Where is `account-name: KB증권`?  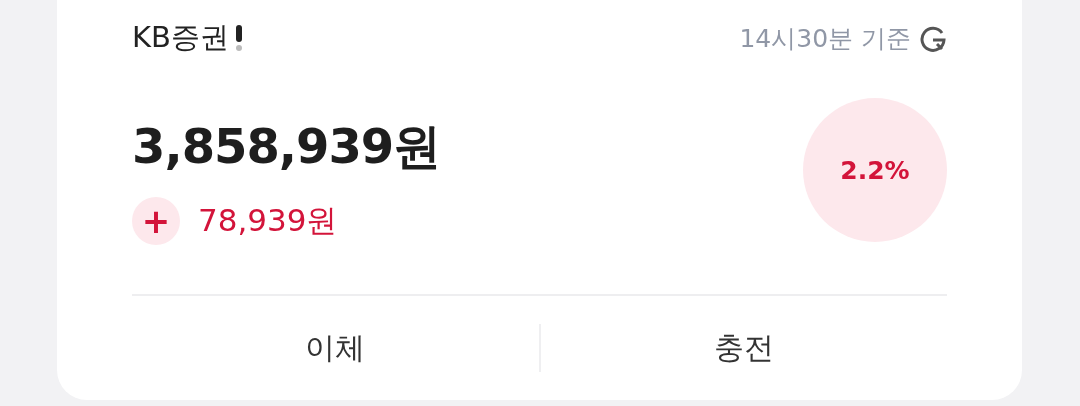
account-name: KB증권 is located at coordinates (180, 37).